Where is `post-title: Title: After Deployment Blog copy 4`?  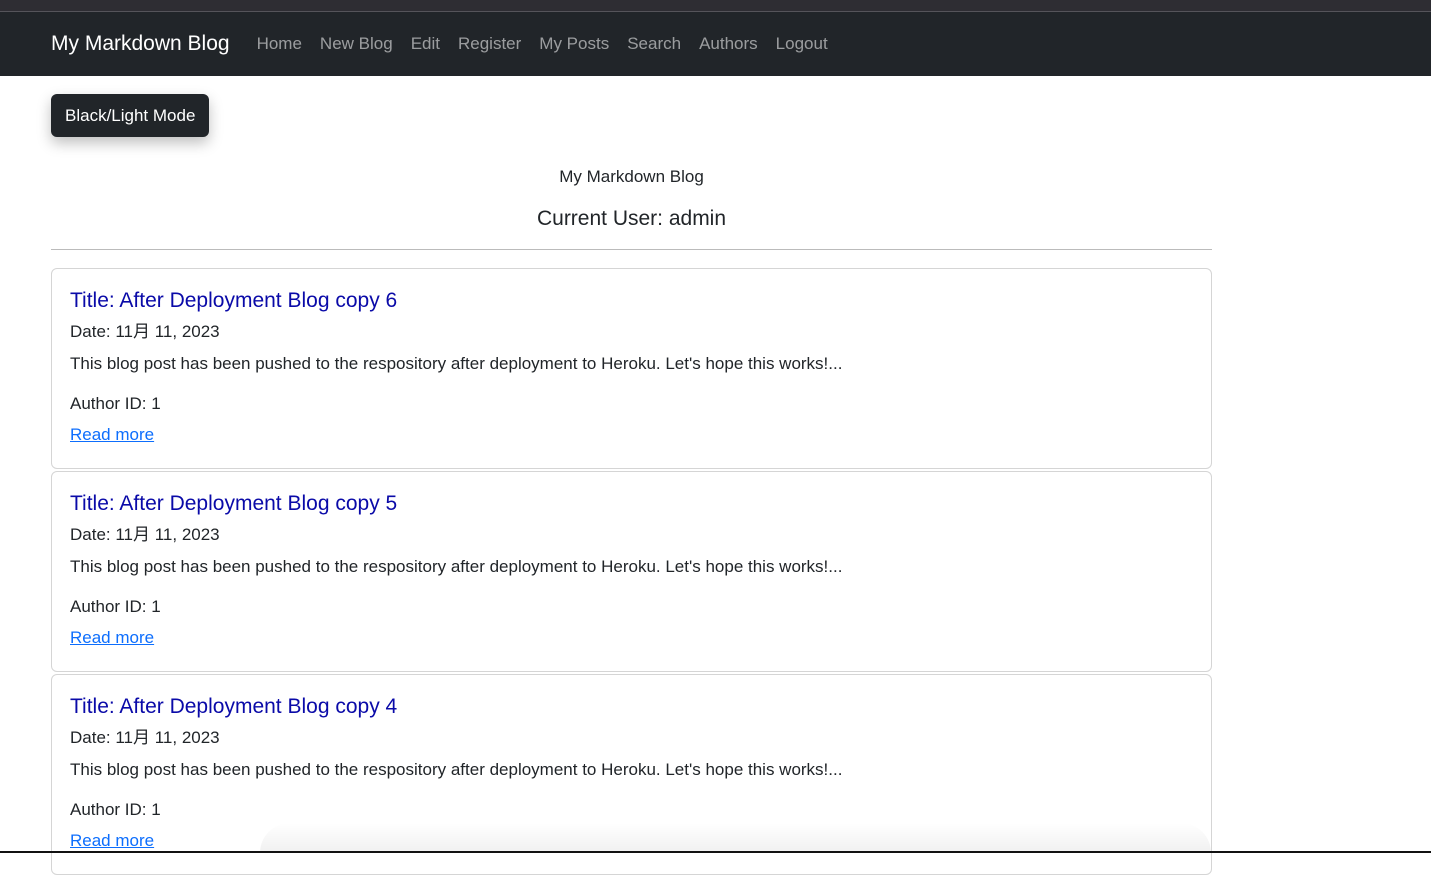
post-title: Title: After Deployment Blog copy 4 is located at coordinates (631, 707).